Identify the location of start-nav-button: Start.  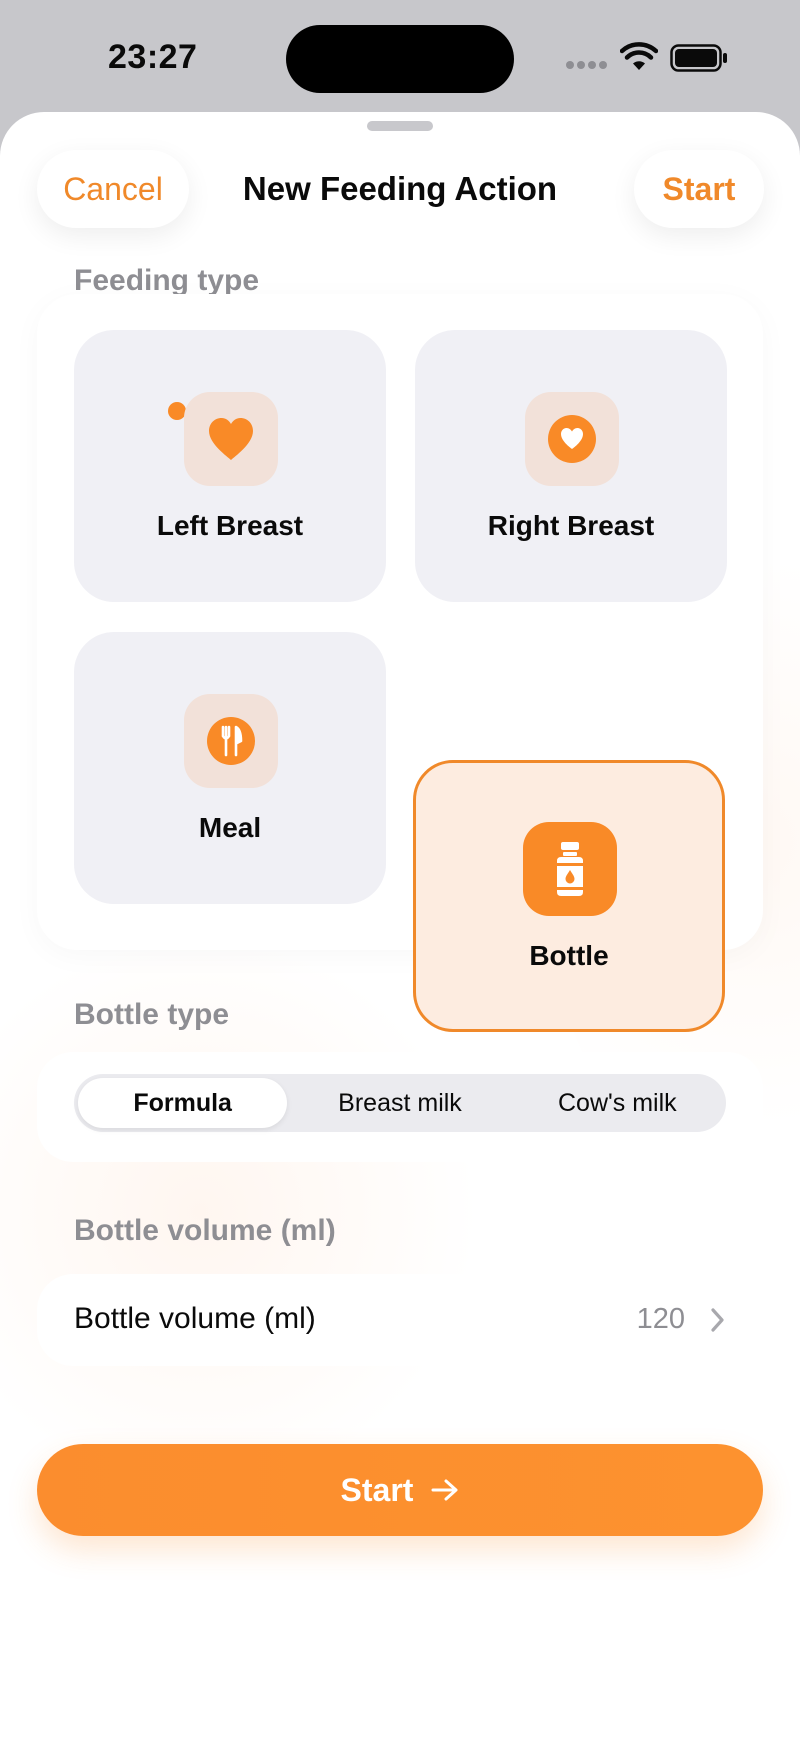
(699, 189).